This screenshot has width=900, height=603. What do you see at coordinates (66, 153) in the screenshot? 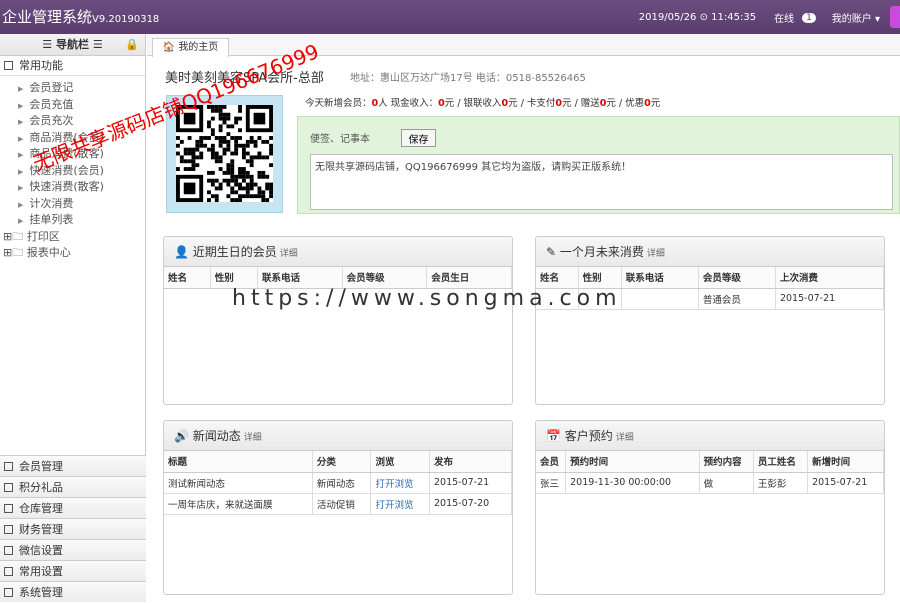
I see `sidebar-item-label: 商品消费(散客)` at bounding box center [66, 153].